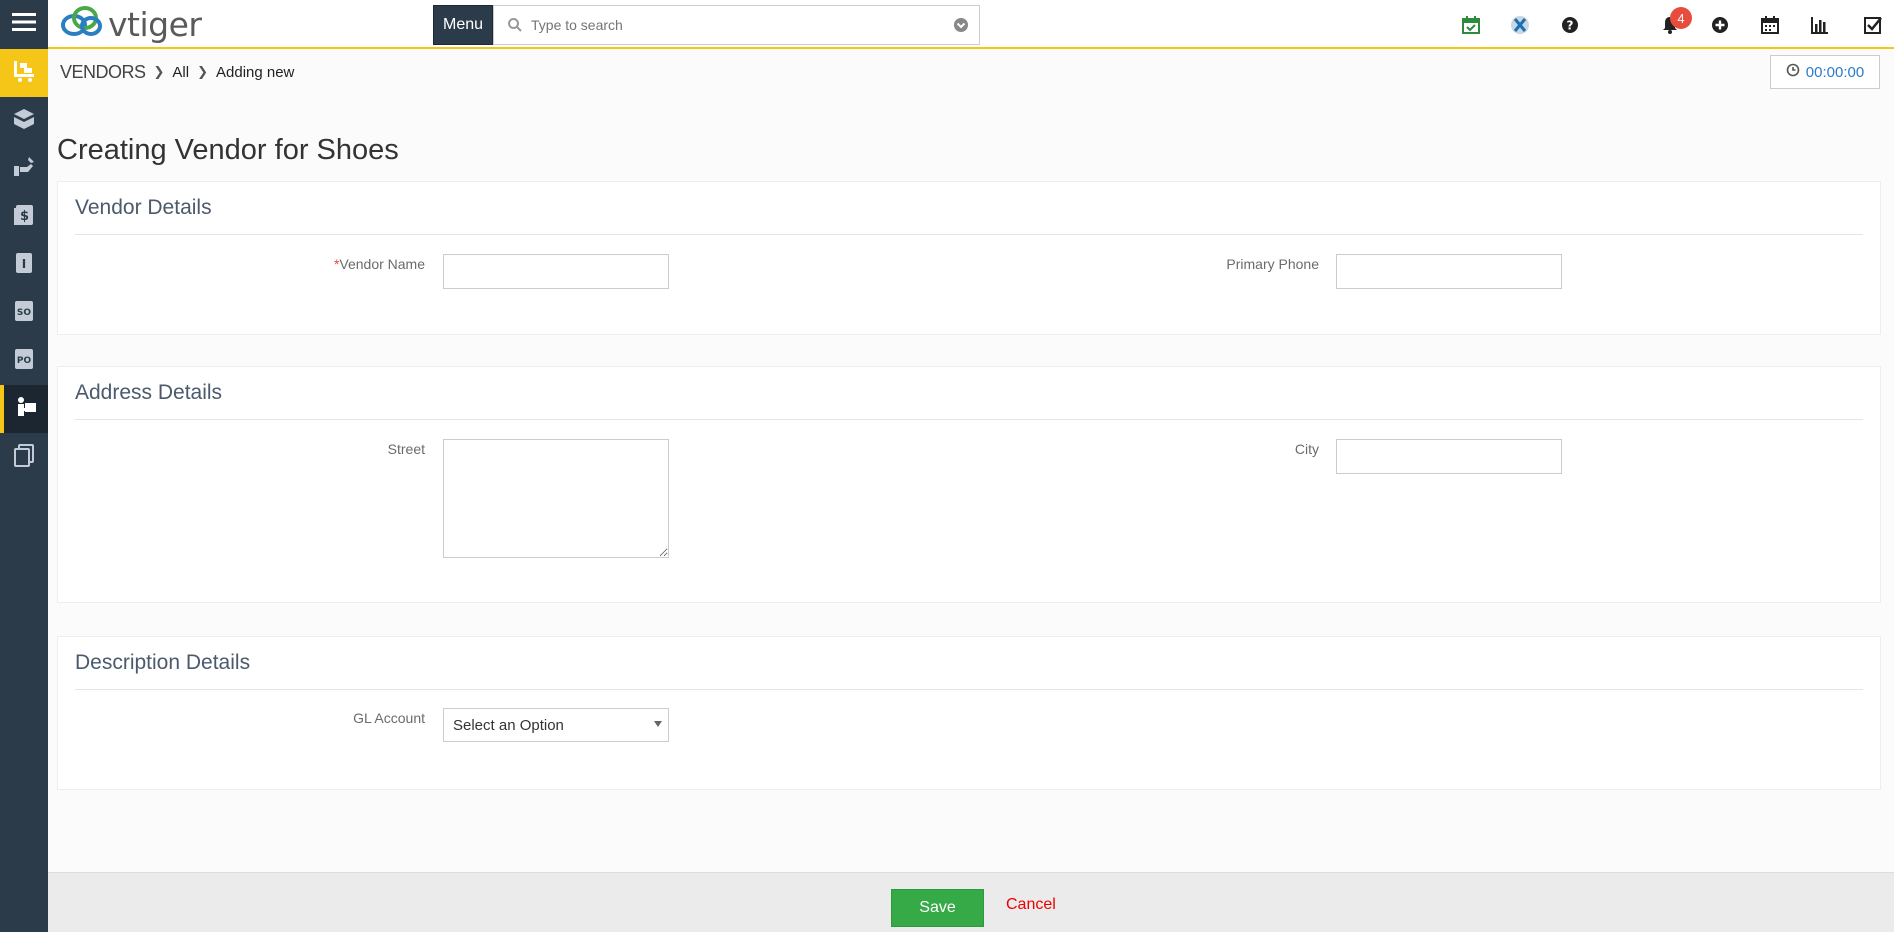  What do you see at coordinates (658, 724) in the screenshot?
I see `caret-down-icon` at bounding box center [658, 724].